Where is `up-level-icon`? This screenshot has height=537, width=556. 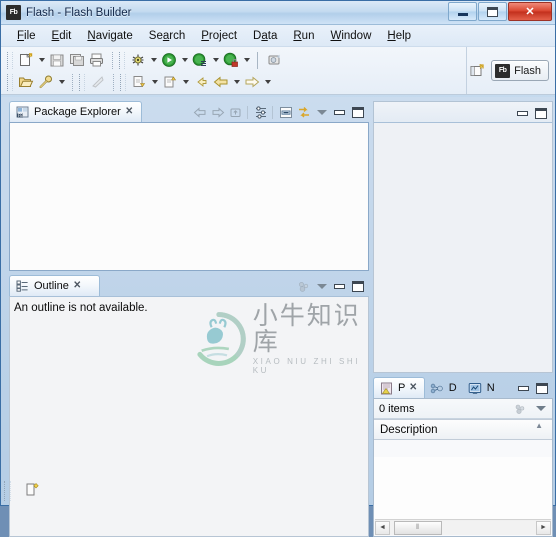 up-level-icon is located at coordinates (235, 112).